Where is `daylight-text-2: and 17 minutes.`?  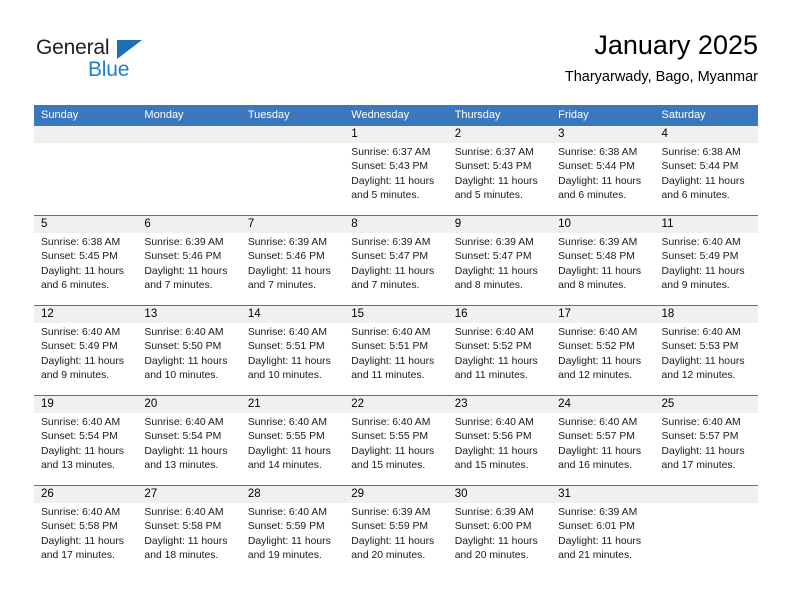 daylight-text-2: and 17 minutes. is located at coordinates (698, 466).